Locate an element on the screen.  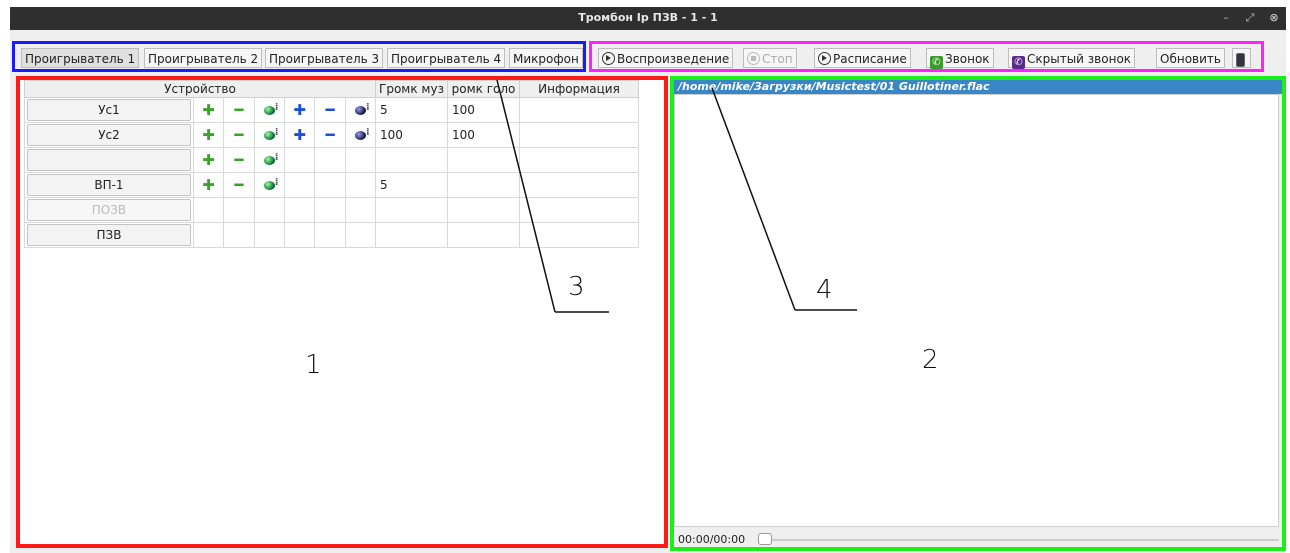
annotation-label-4: 4 is located at coordinates (824, 290).